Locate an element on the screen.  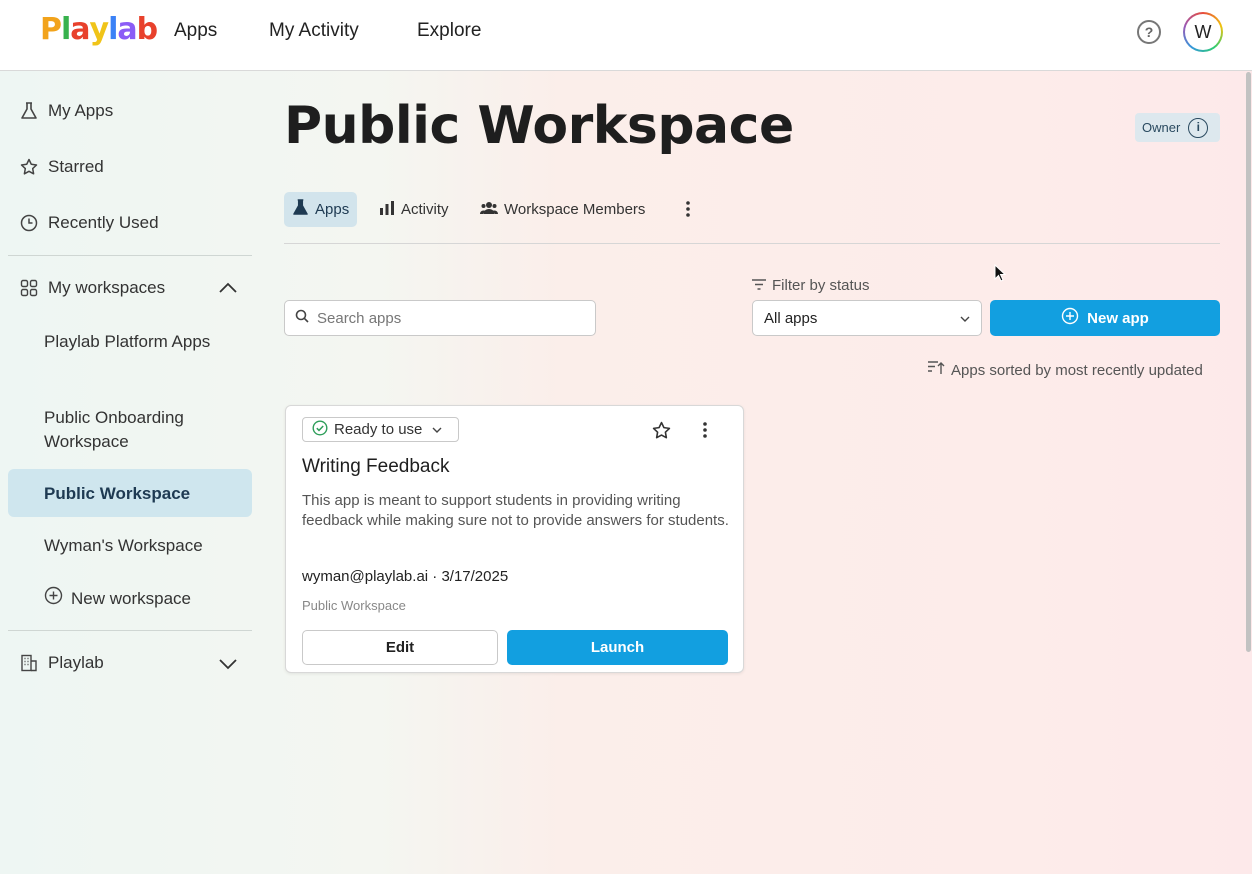
nav-explore: Explore is located at coordinates (449, 31).